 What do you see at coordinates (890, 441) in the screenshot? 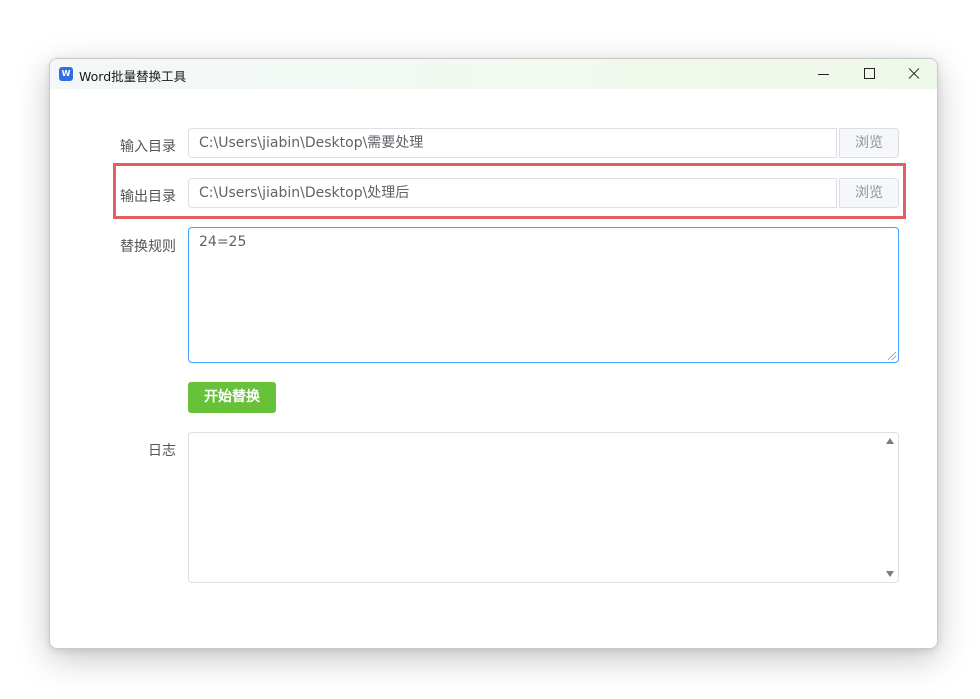
I see `scroll-up-icon` at bounding box center [890, 441].